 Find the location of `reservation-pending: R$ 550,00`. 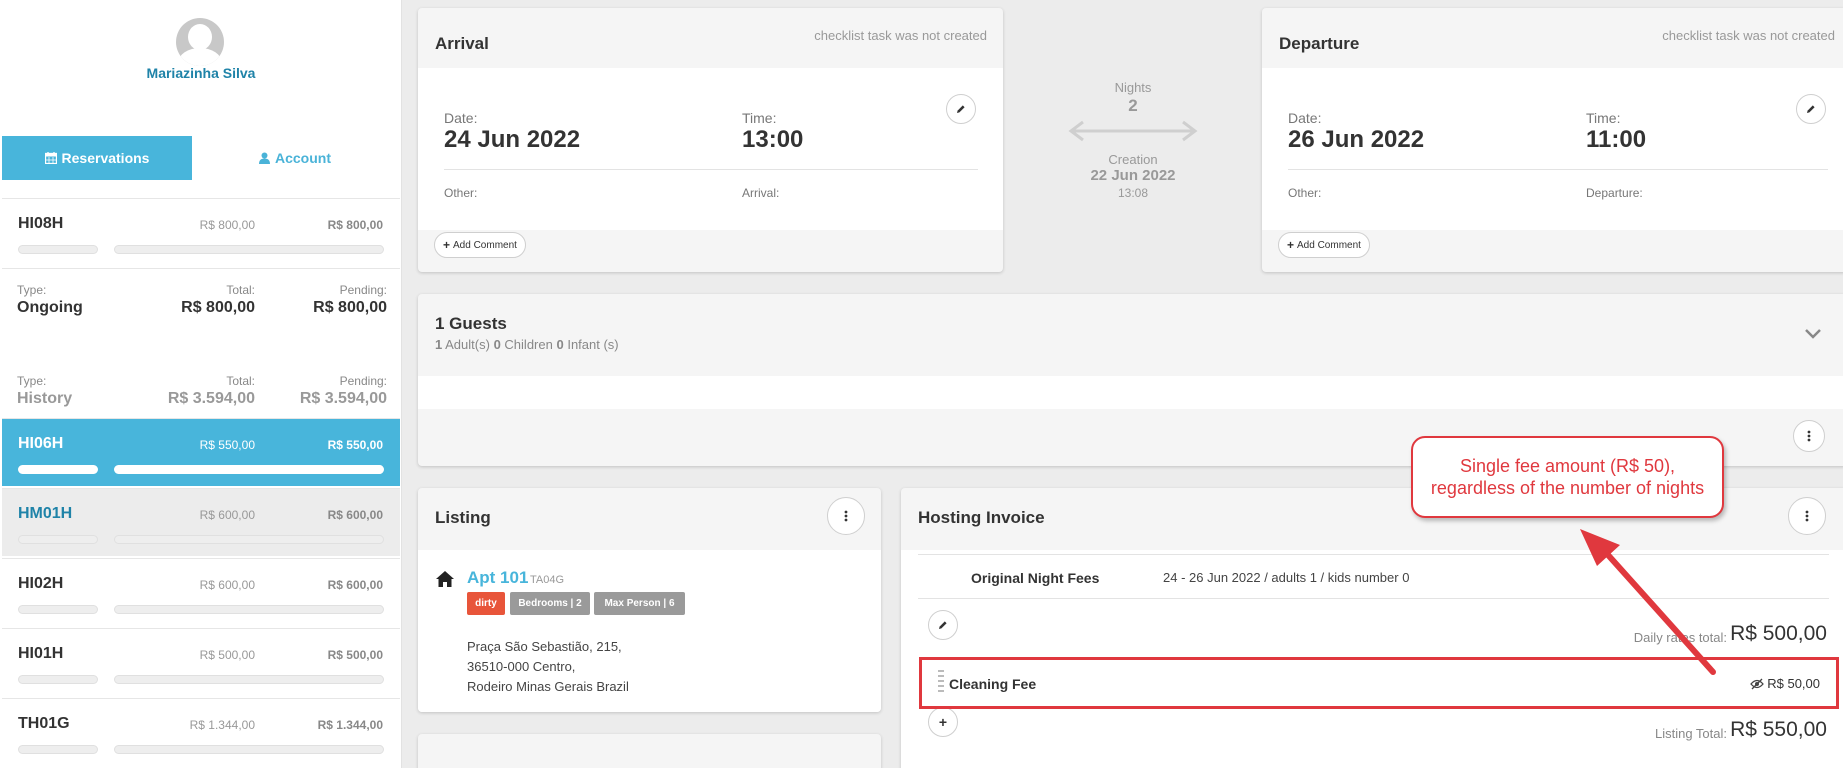

reservation-pending: R$ 550,00 is located at coordinates (355, 445).